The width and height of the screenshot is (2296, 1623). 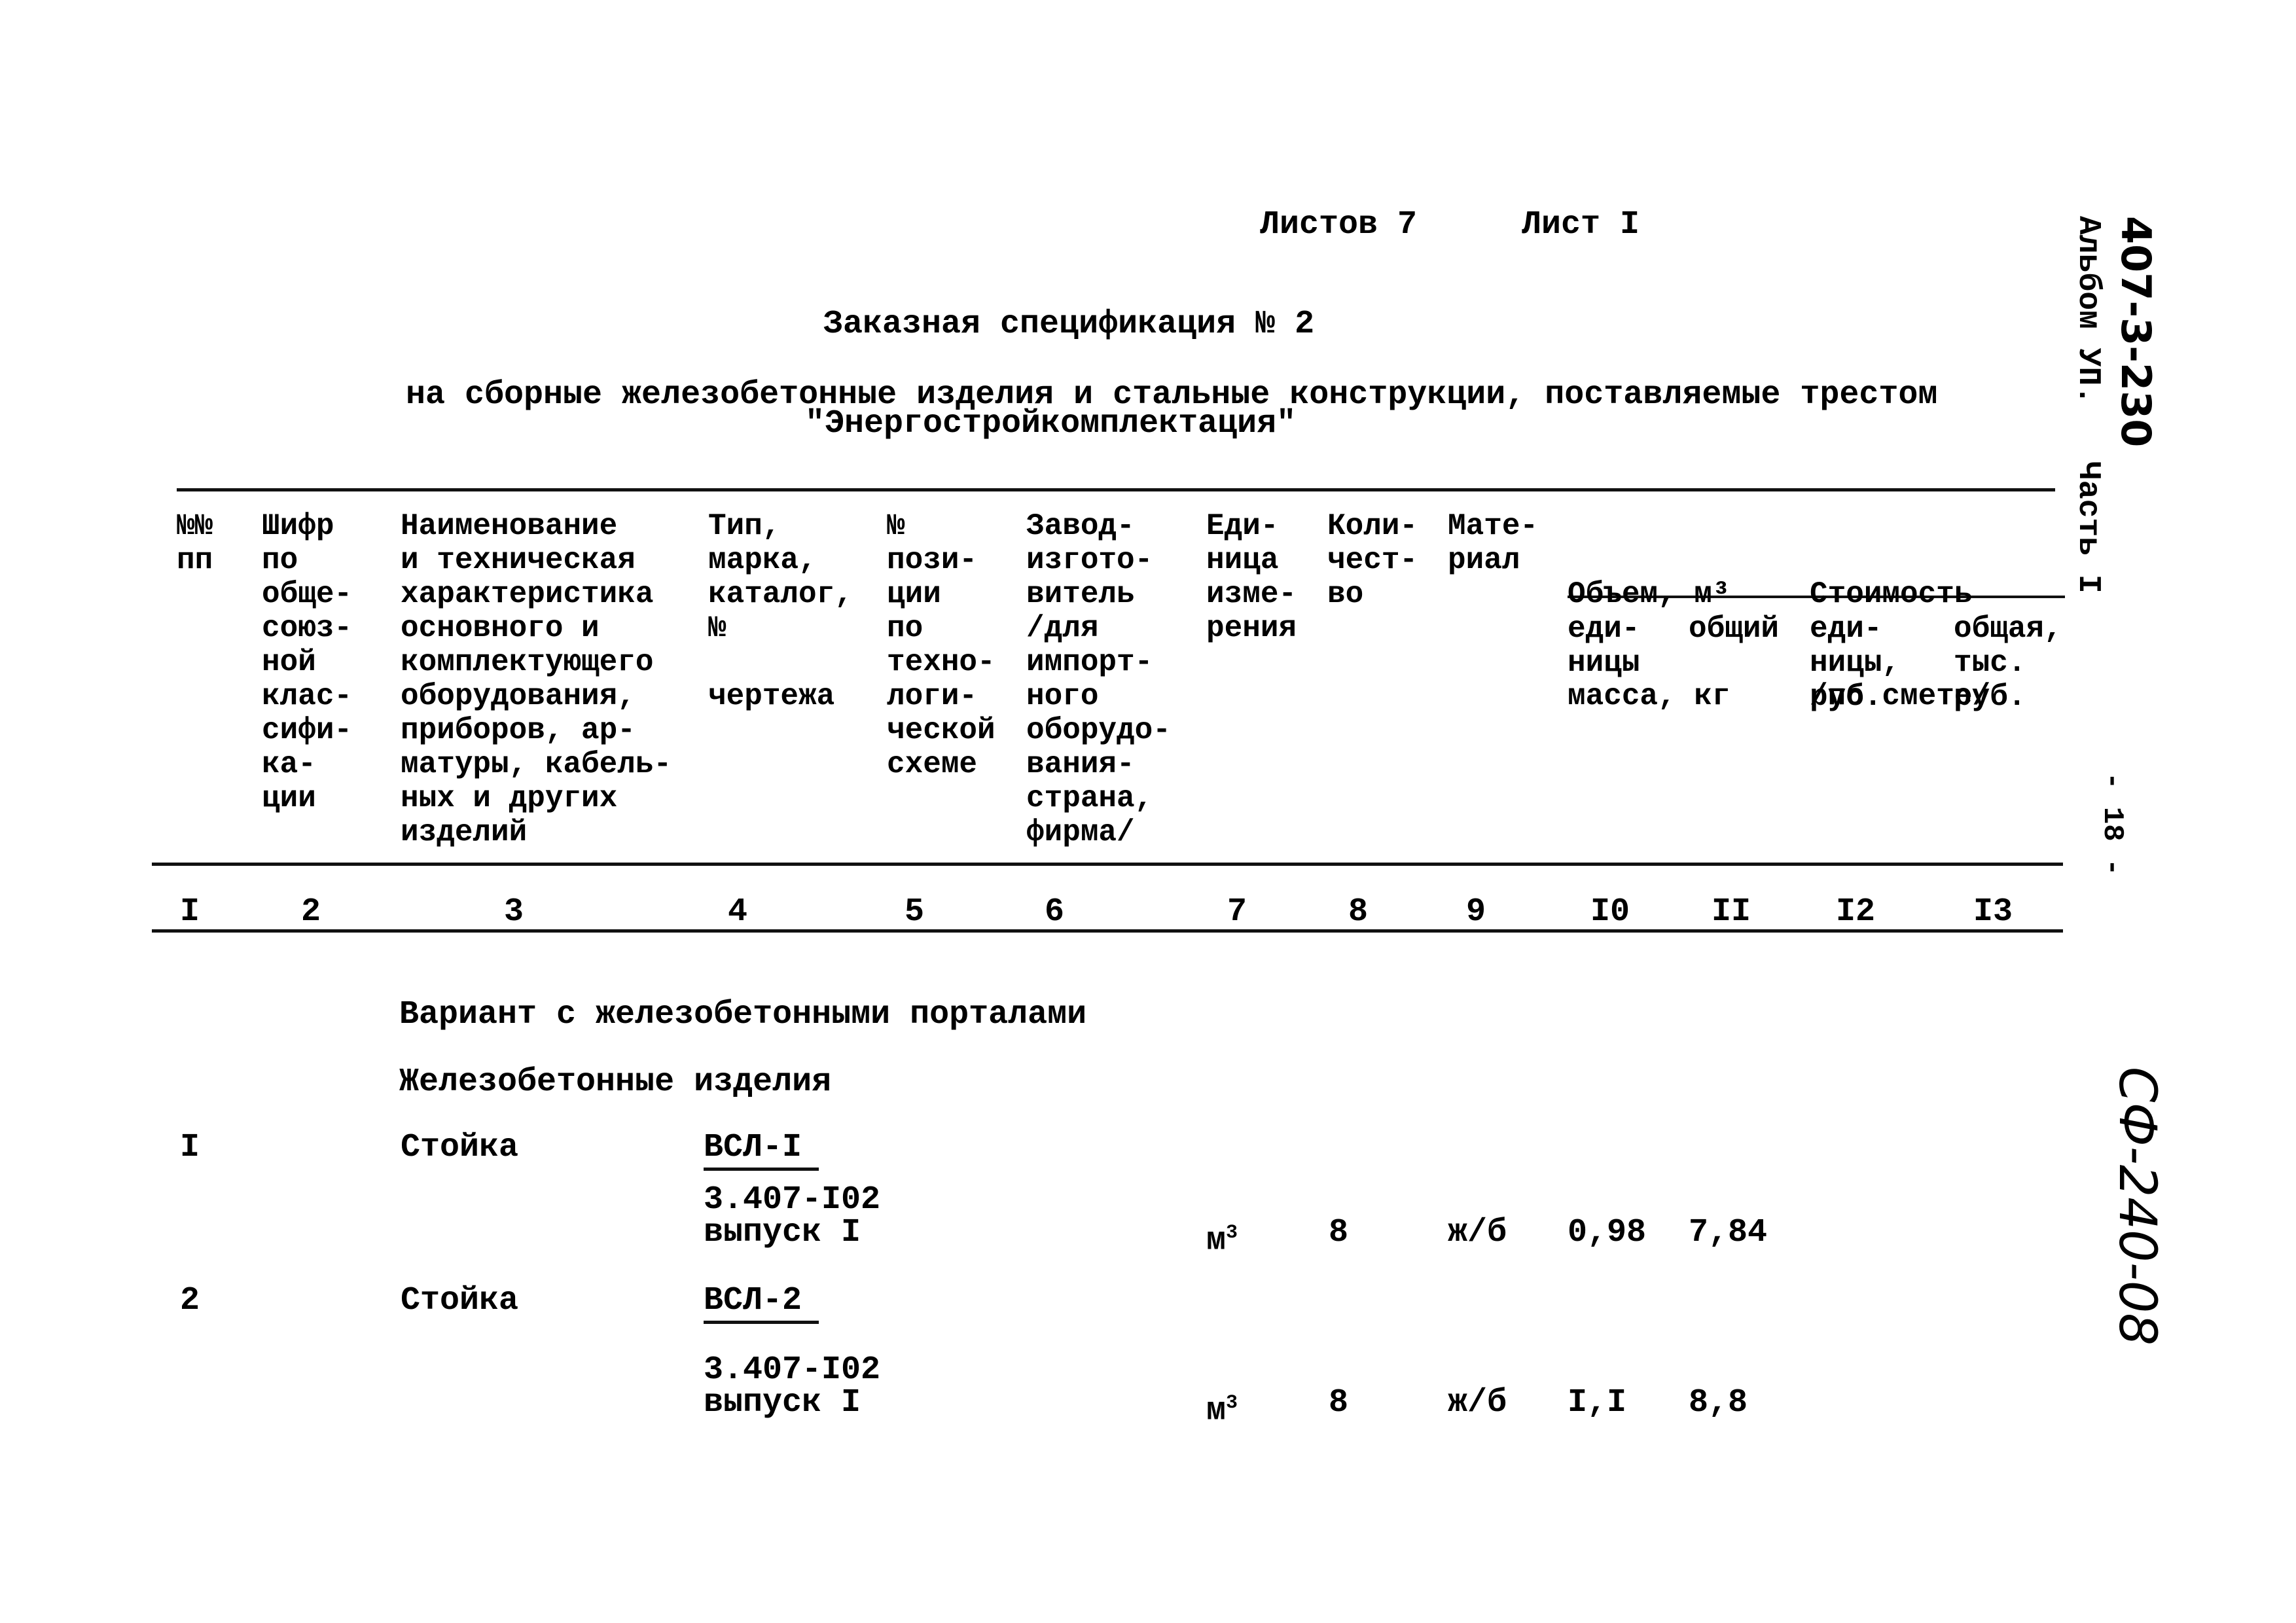 I want to click on stamp-part: Часть I, so click(x=2088, y=527).